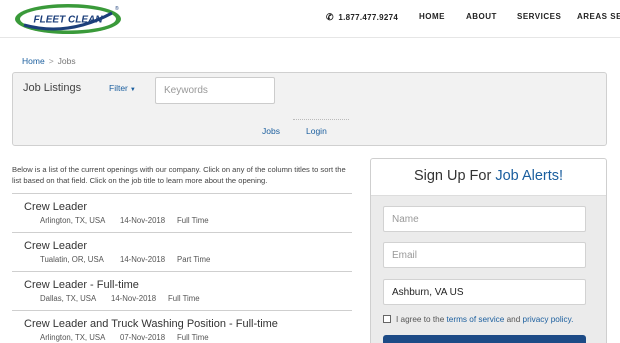 This screenshot has width=620, height=343. I want to click on breadcrumb-home-link: Home, so click(33, 61).